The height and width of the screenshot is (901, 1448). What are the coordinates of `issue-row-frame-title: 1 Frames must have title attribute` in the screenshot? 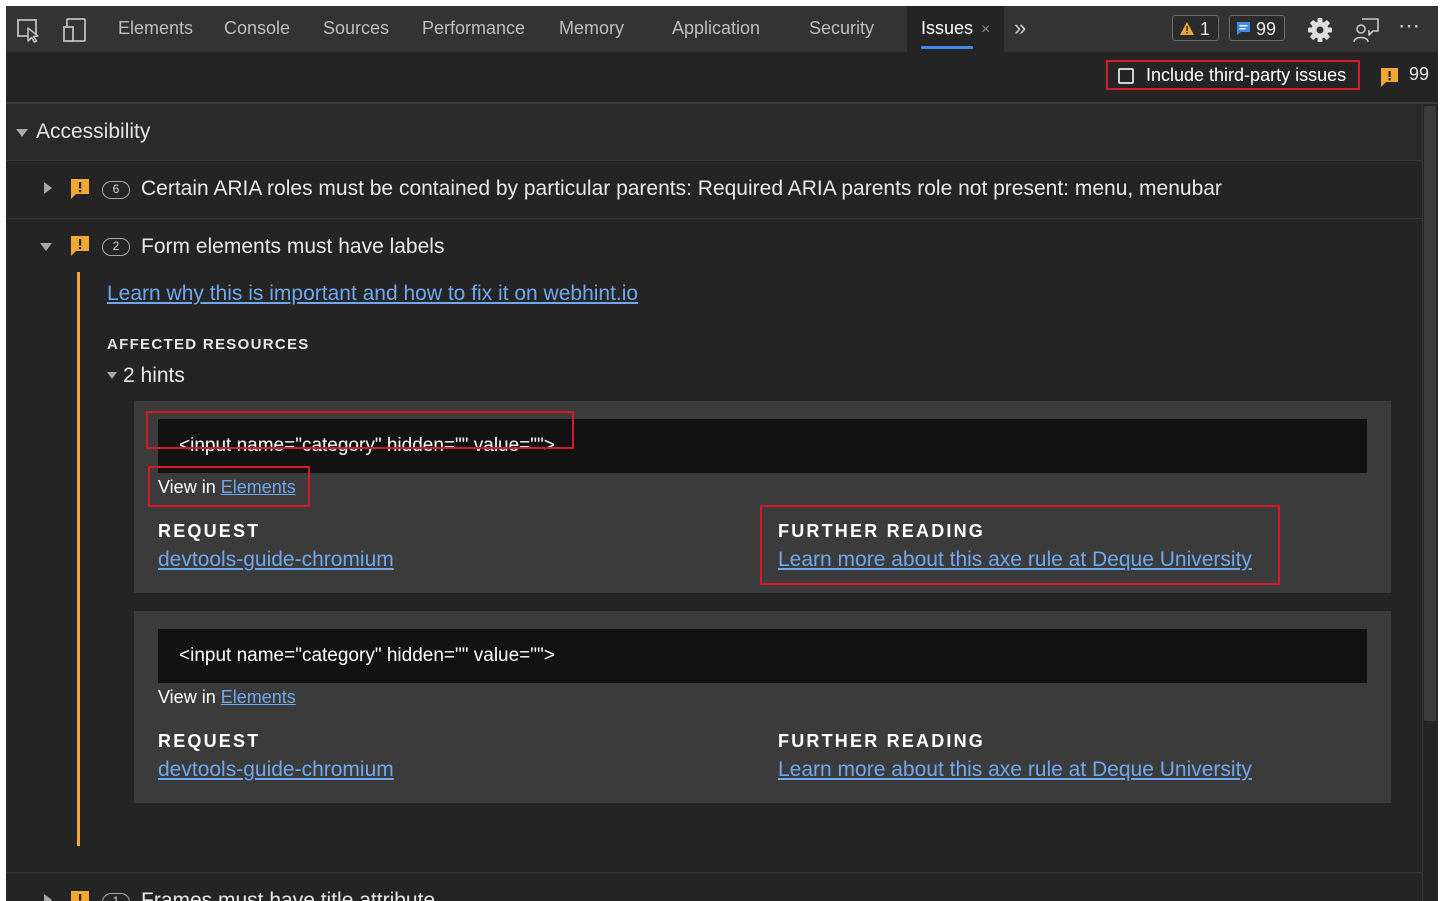 It's located at (714, 886).